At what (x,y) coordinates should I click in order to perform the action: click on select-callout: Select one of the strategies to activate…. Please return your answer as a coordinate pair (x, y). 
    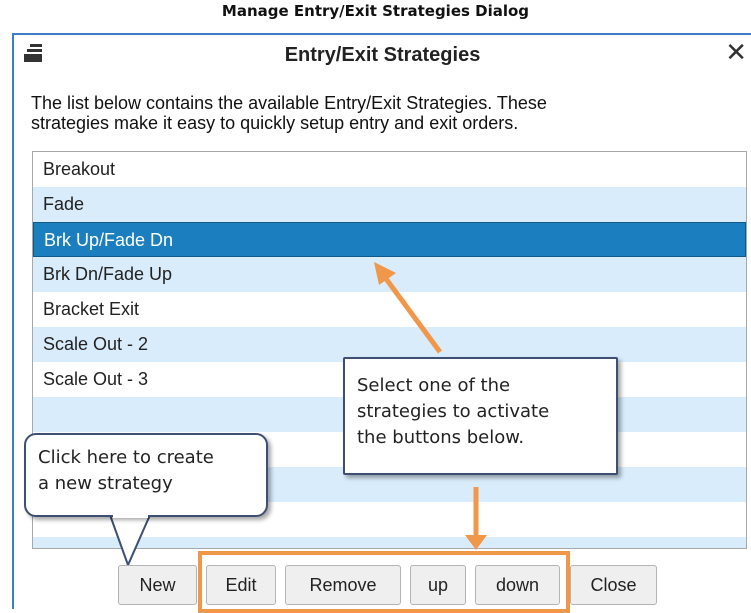
    Looking at the image, I should click on (480, 416).